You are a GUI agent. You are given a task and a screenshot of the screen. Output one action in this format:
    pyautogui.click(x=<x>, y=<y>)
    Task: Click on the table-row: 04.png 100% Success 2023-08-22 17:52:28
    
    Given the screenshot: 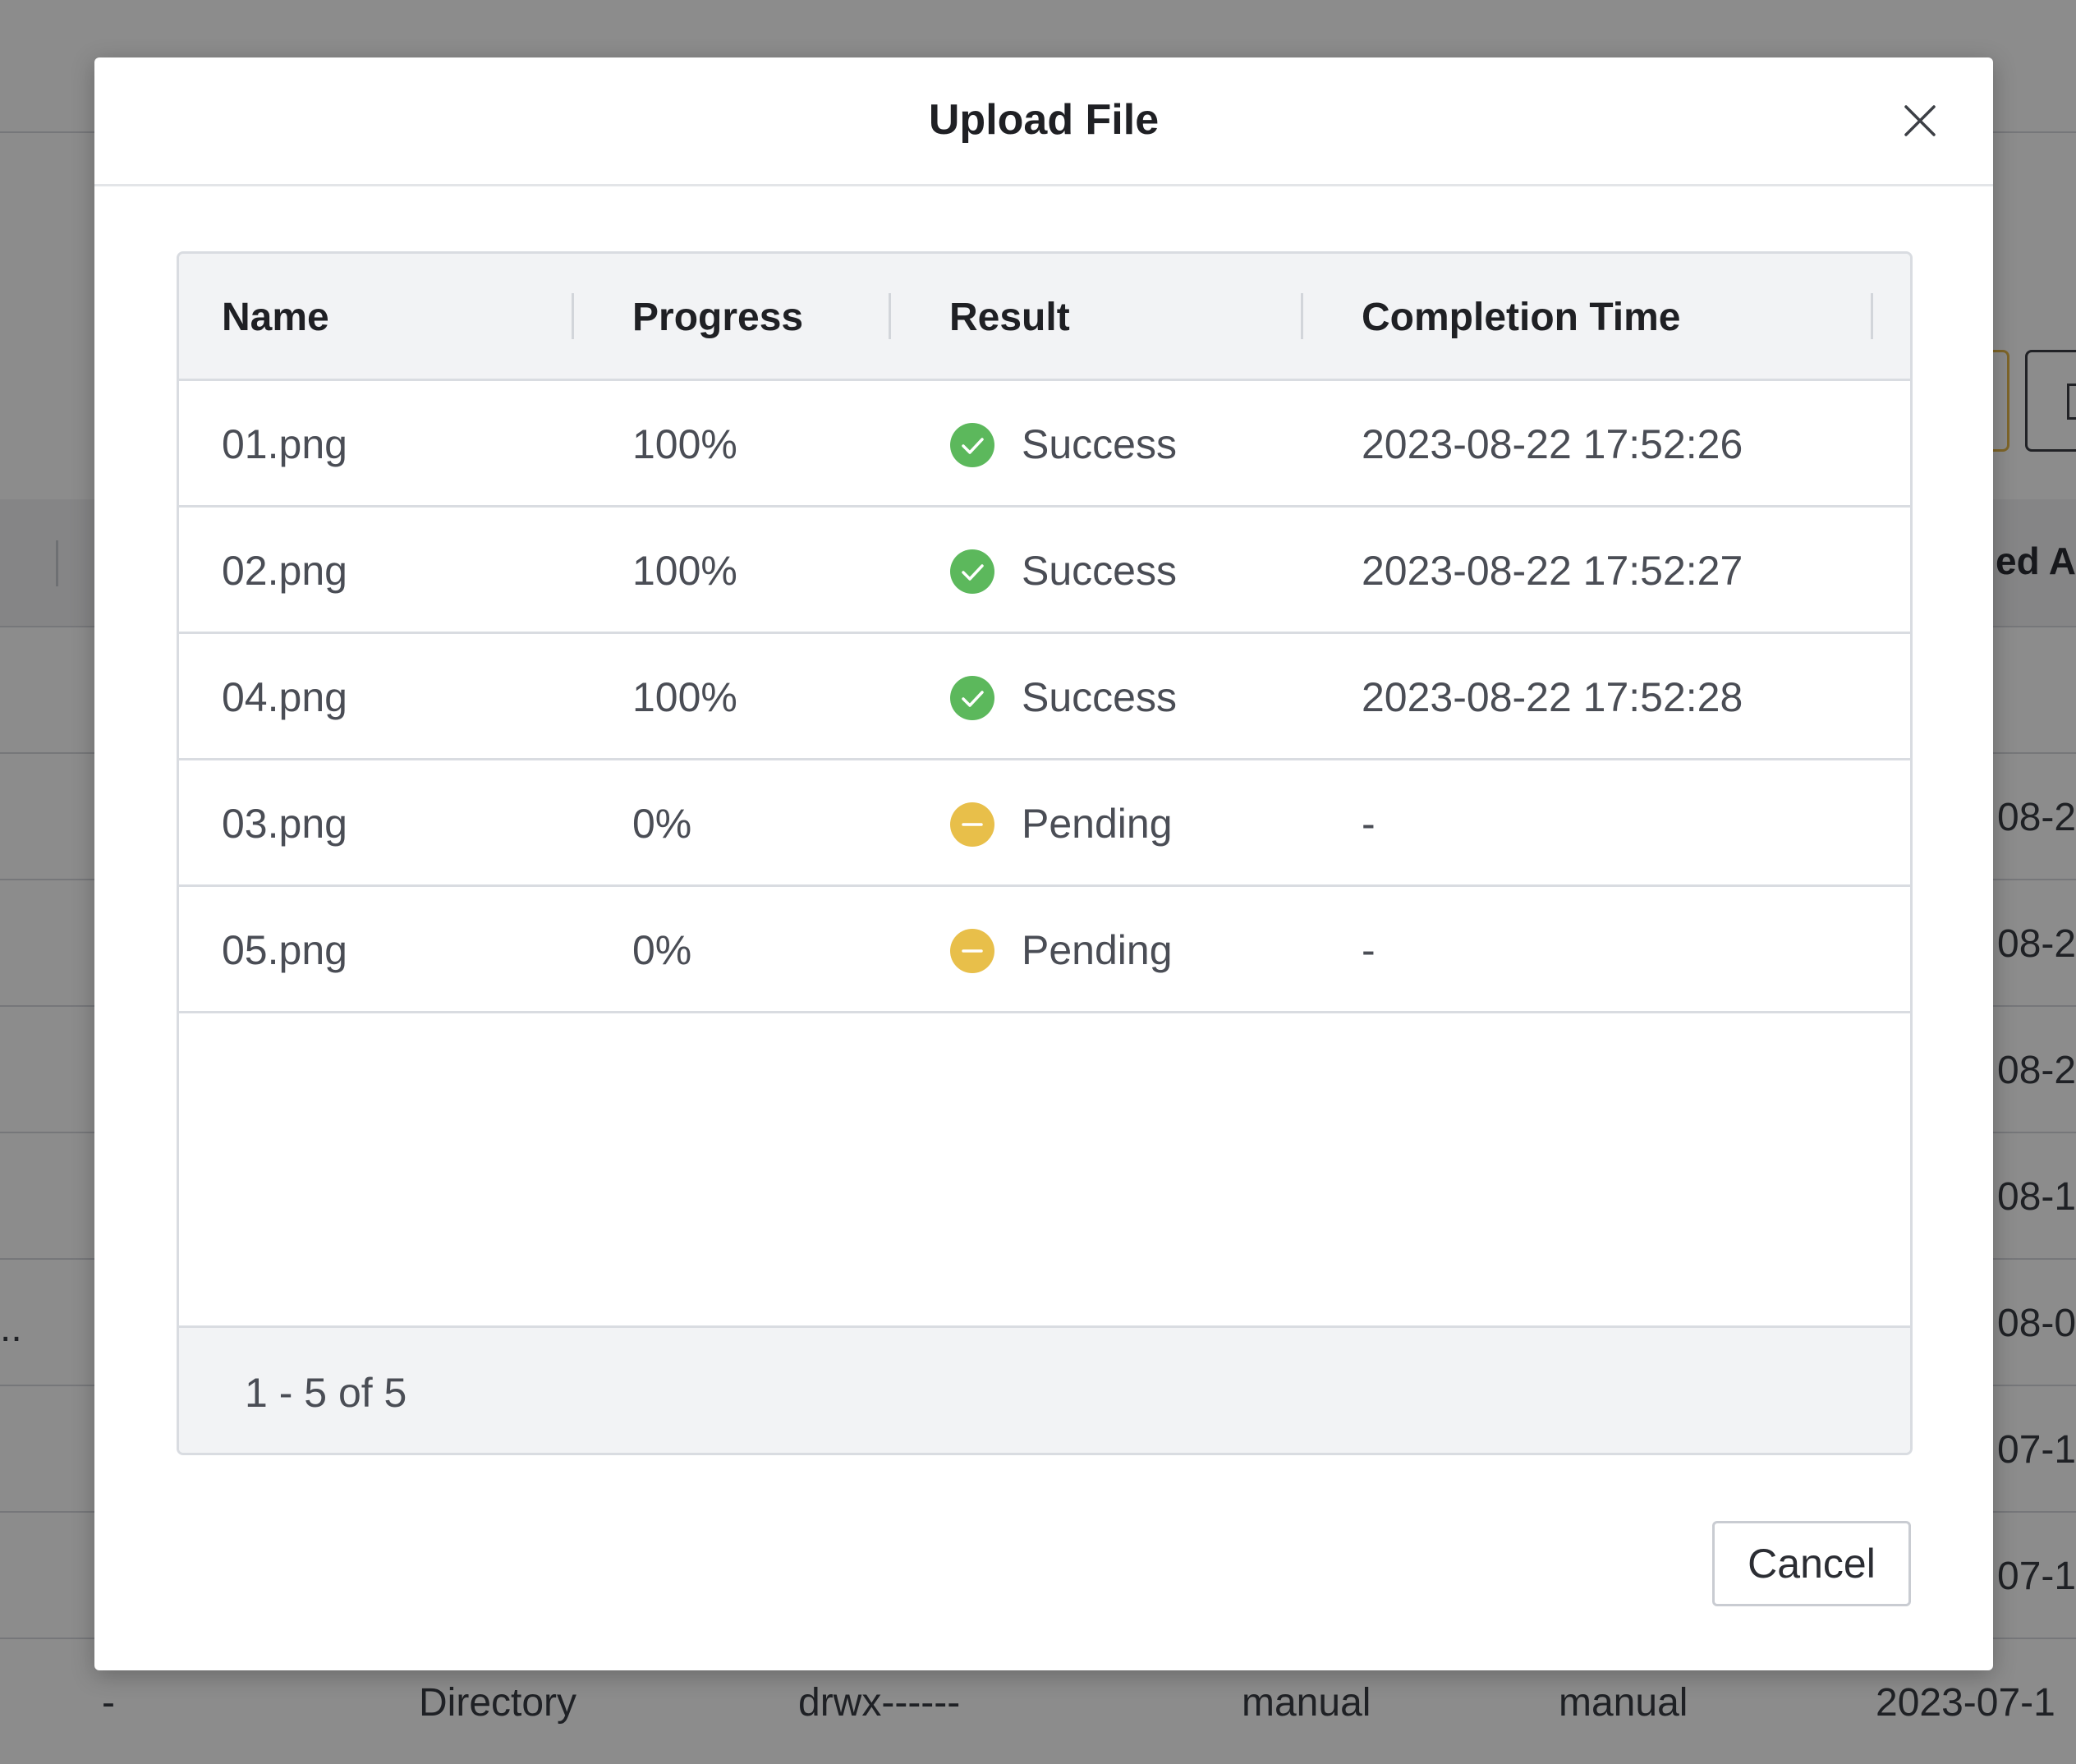 What is the action you would take?
    pyautogui.click(x=1045, y=697)
    